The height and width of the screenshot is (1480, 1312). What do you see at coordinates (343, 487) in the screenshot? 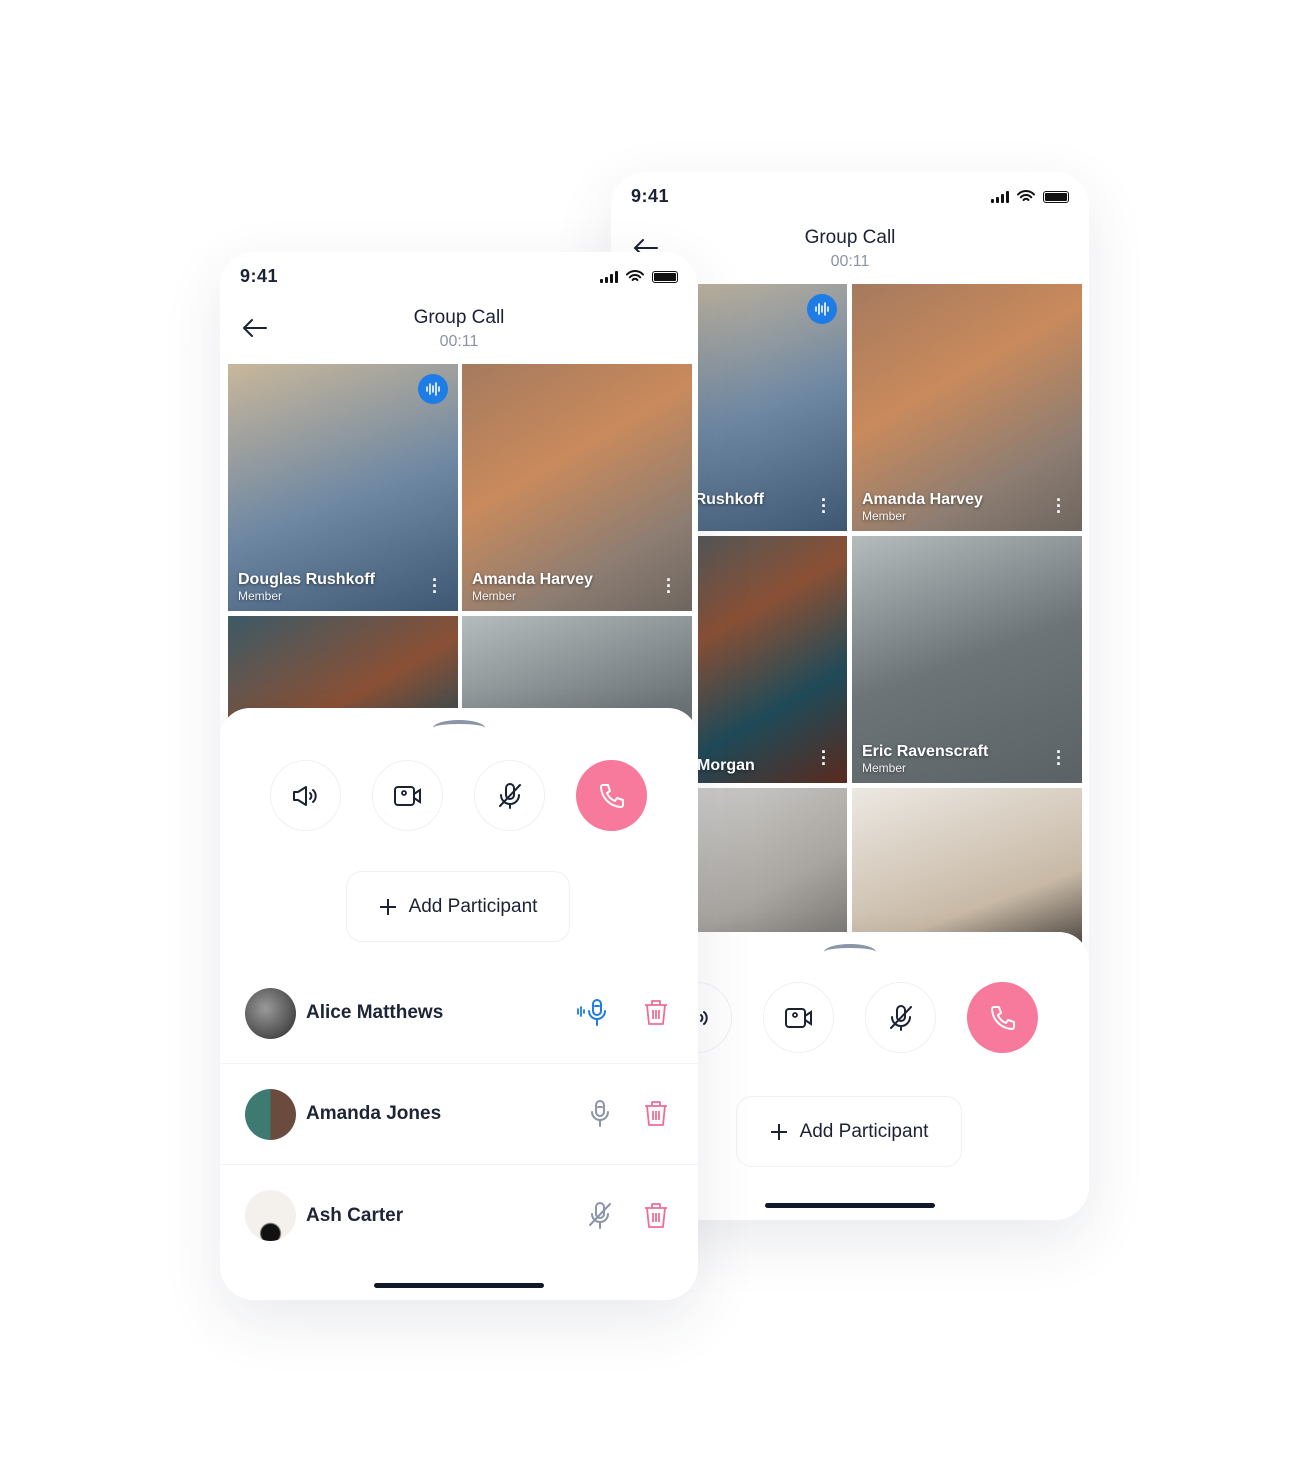
I see `video-tile: Douglas RushkoffMember ···` at bounding box center [343, 487].